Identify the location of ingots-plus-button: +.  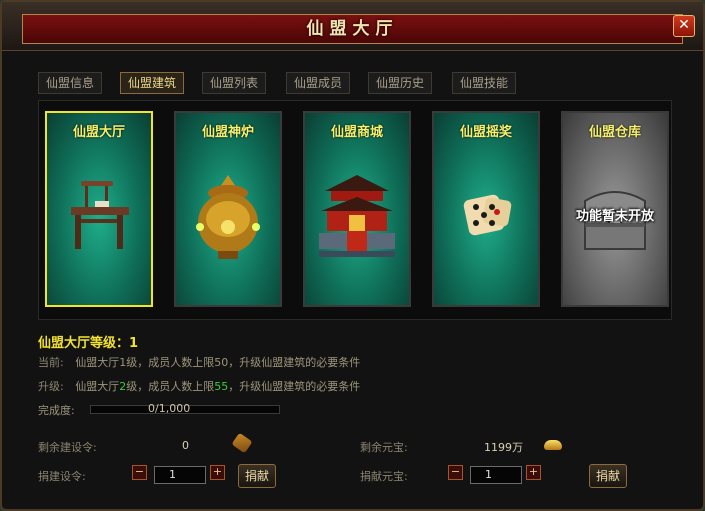
(533, 472).